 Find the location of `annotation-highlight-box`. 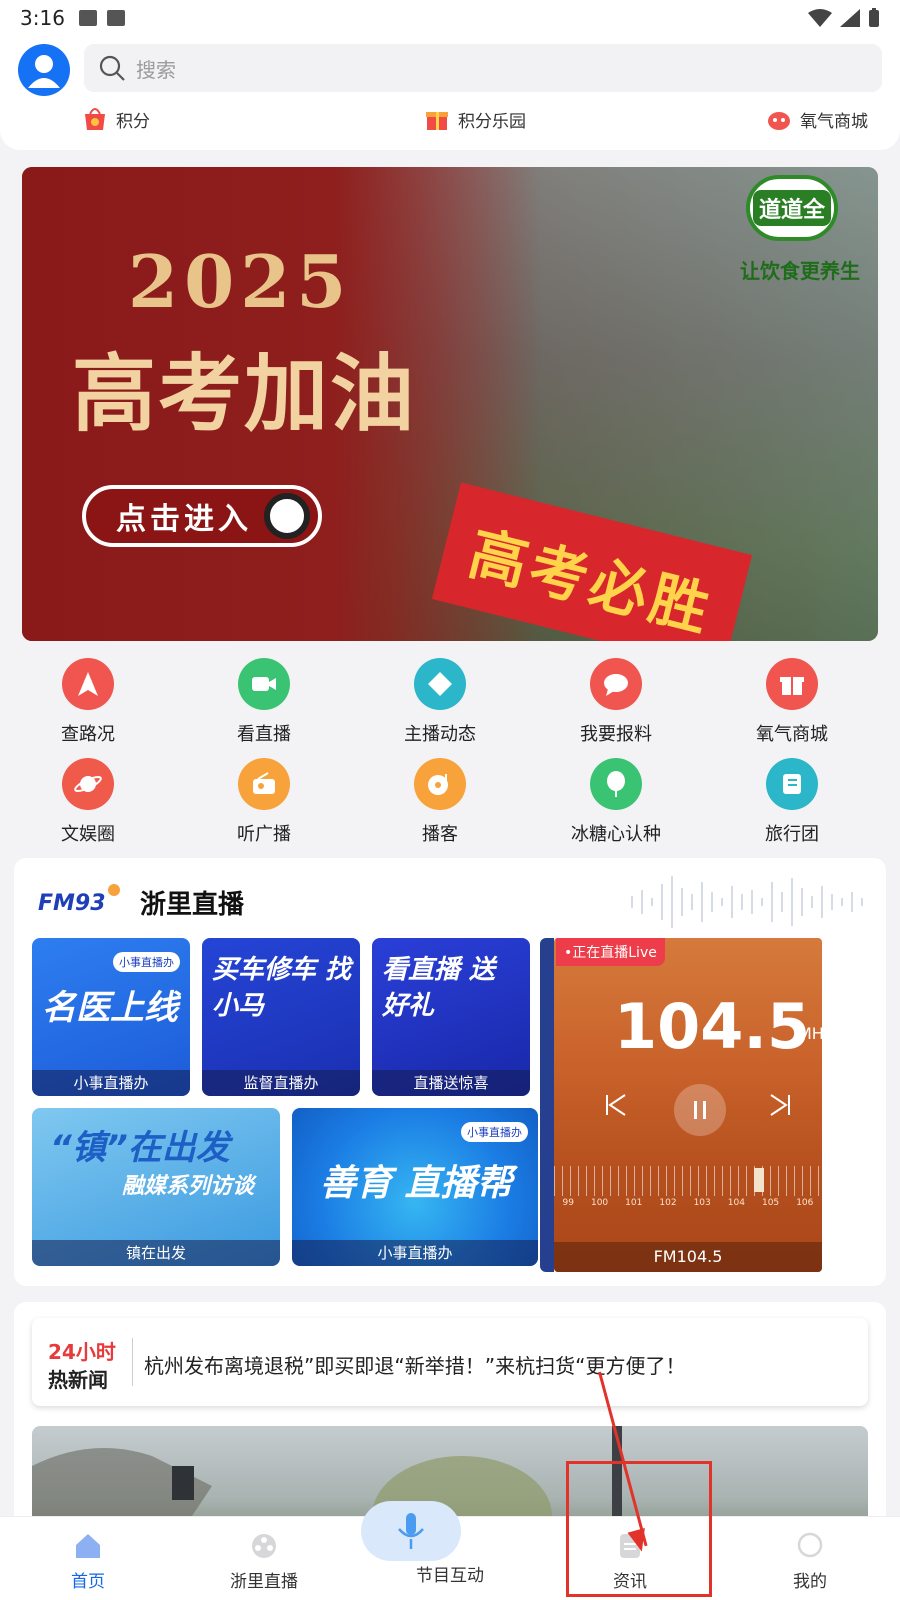

annotation-highlight-box is located at coordinates (639, 1529).